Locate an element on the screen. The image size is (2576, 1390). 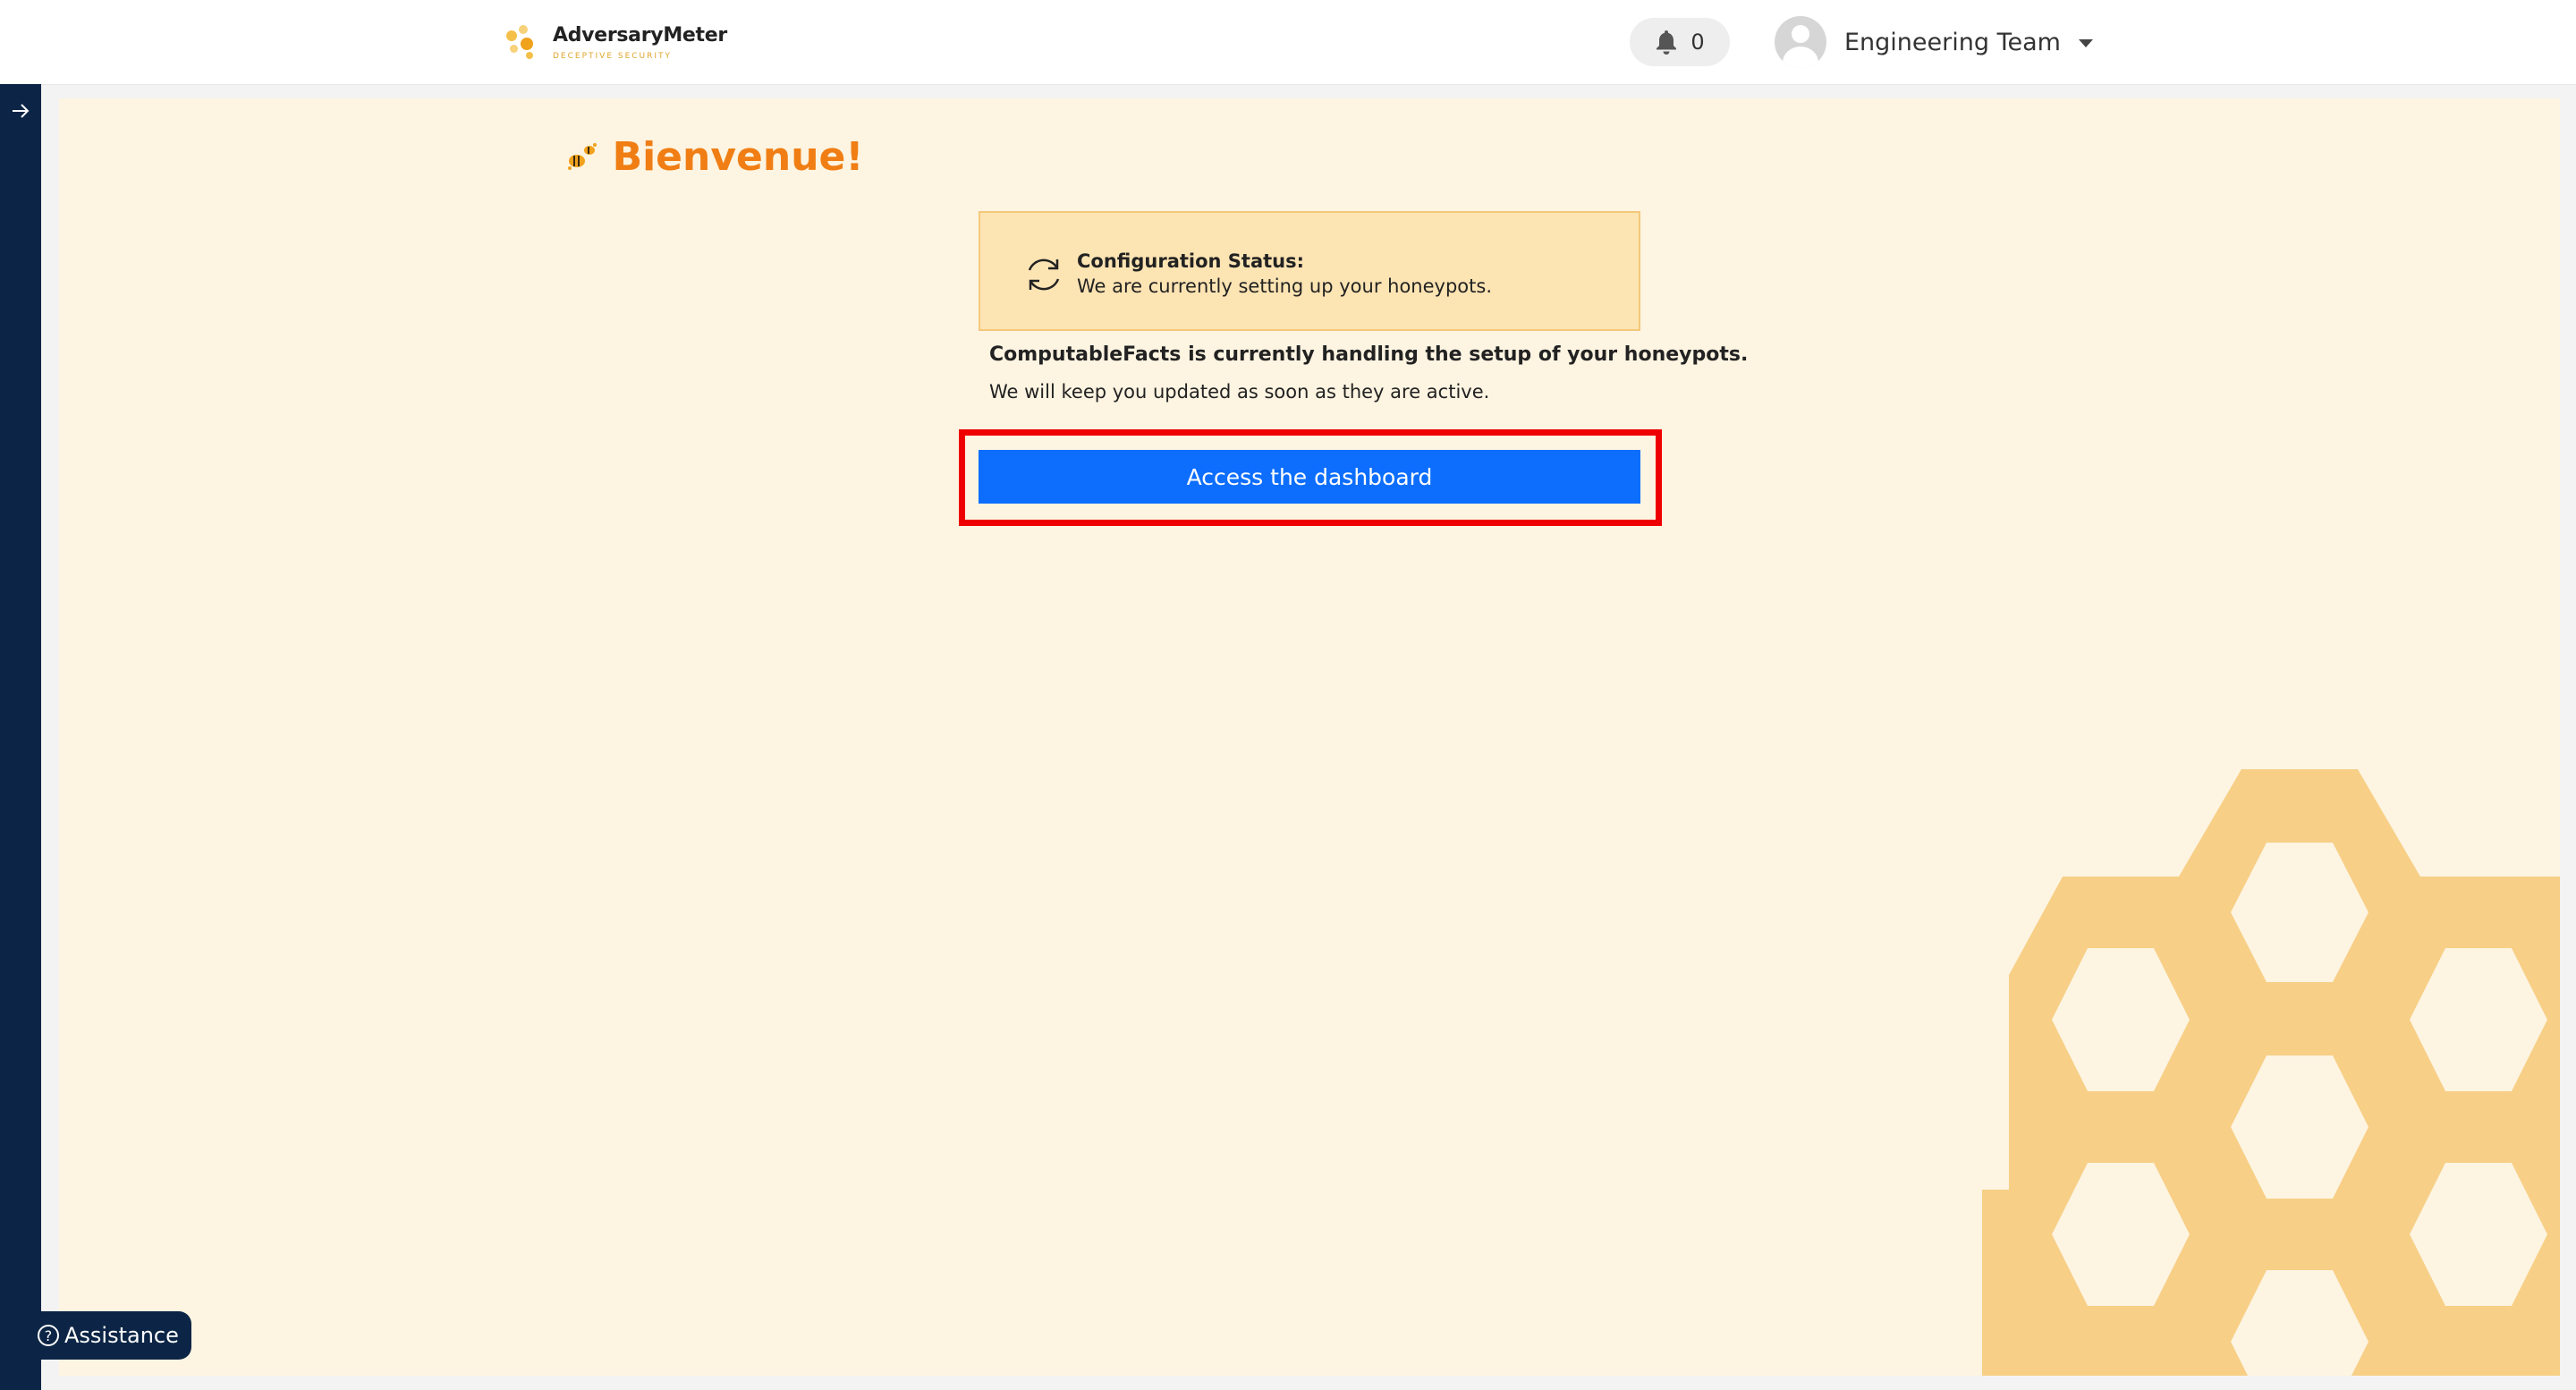
bell-icon is located at coordinates (1667, 42).